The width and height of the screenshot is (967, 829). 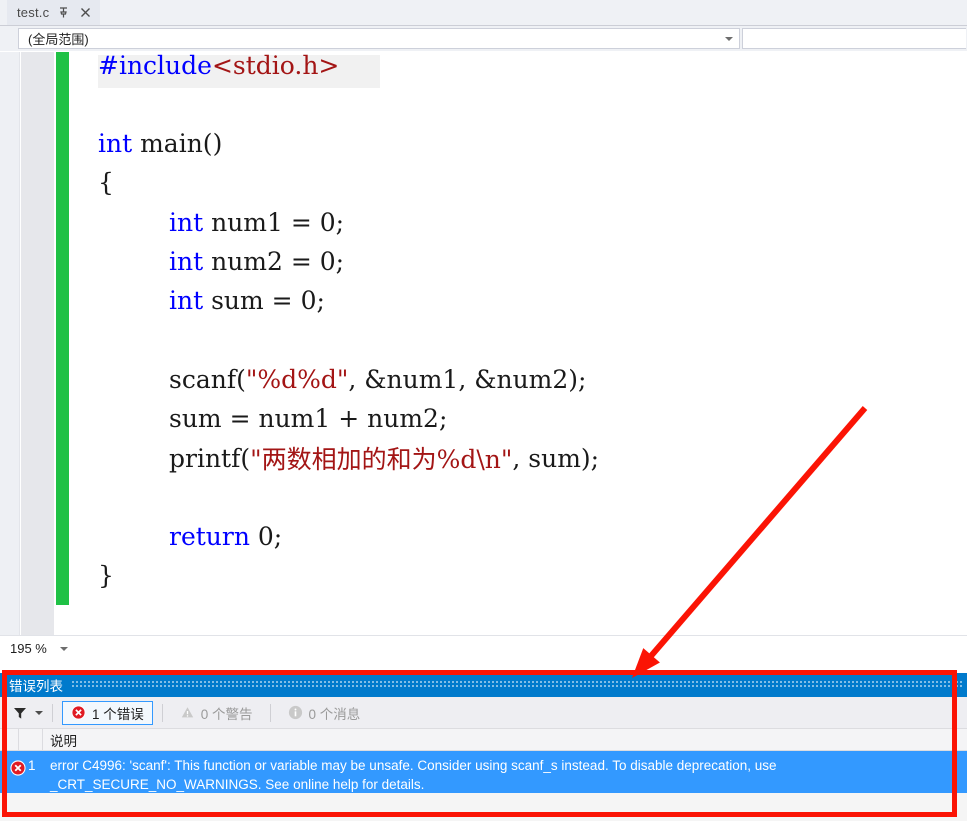 I want to click on error-list-title-bar: 错误列表, so click(x=483, y=685).